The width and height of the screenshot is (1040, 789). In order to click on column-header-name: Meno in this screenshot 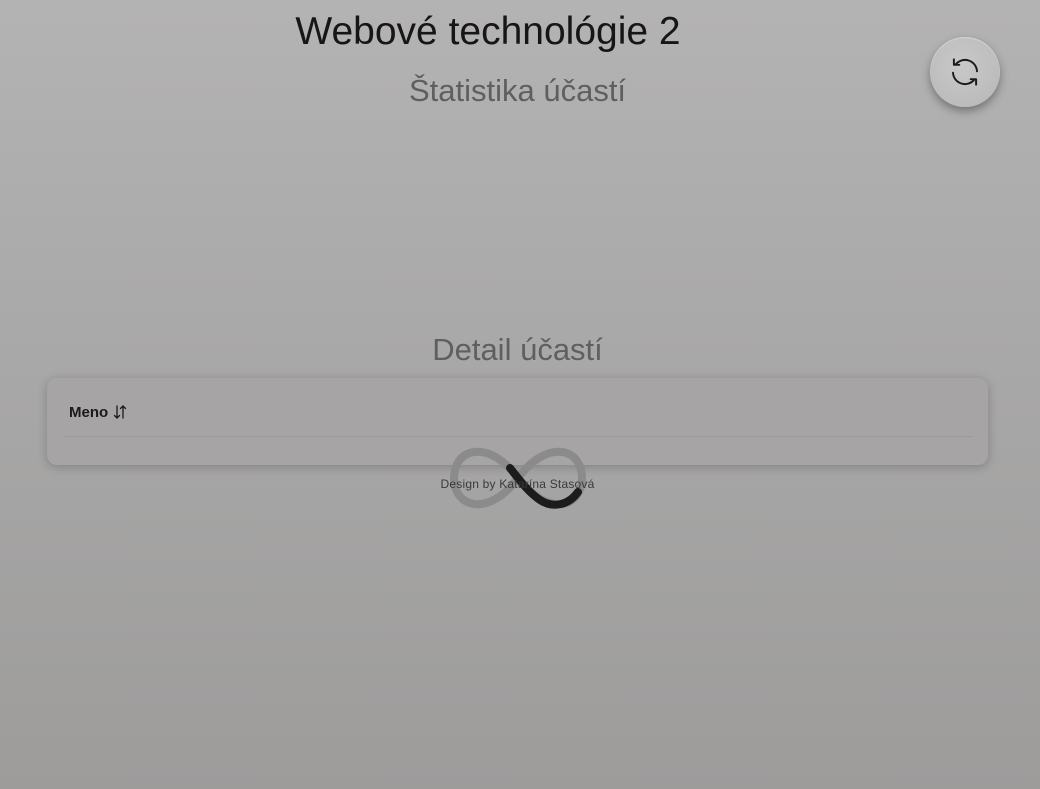, I will do `click(98, 412)`.